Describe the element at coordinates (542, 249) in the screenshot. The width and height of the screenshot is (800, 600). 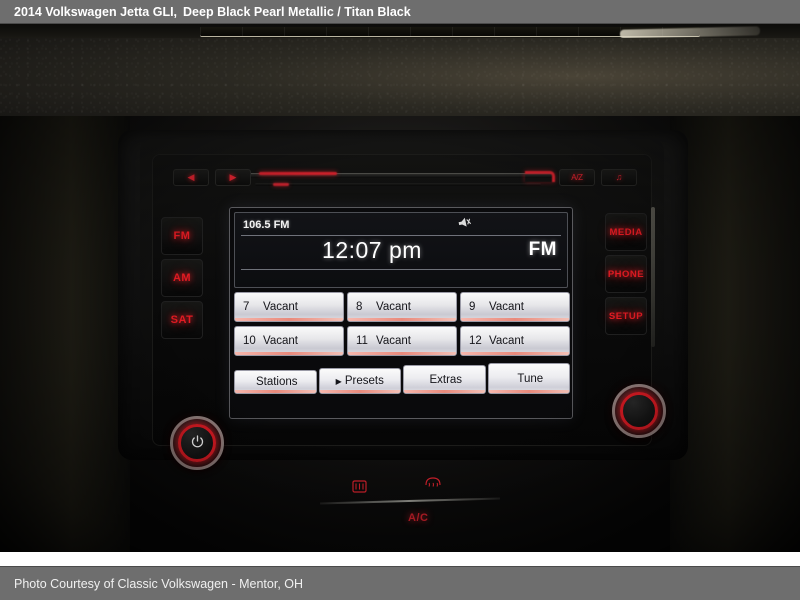
I see `band-indicator: FM` at that location.